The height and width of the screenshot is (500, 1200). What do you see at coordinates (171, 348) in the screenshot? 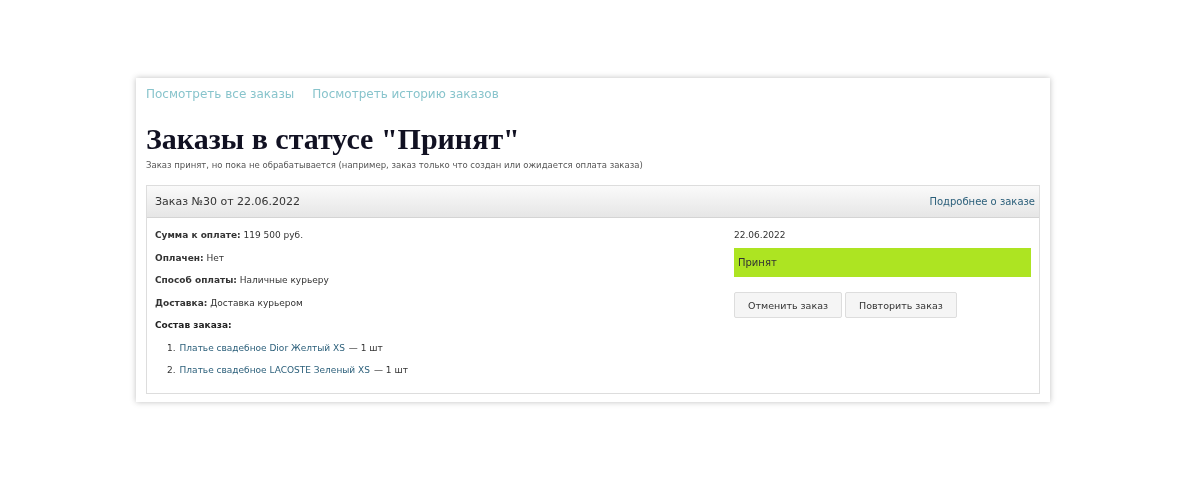
I see `item-number: 1.` at bounding box center [171, 348].